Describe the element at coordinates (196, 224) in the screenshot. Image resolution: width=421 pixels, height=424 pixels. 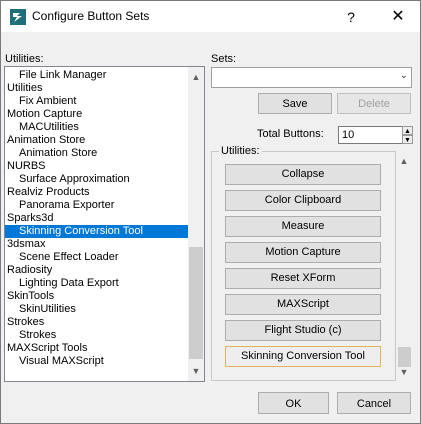
I see `utilities-scrollbar: ▲ ▼` at that location.